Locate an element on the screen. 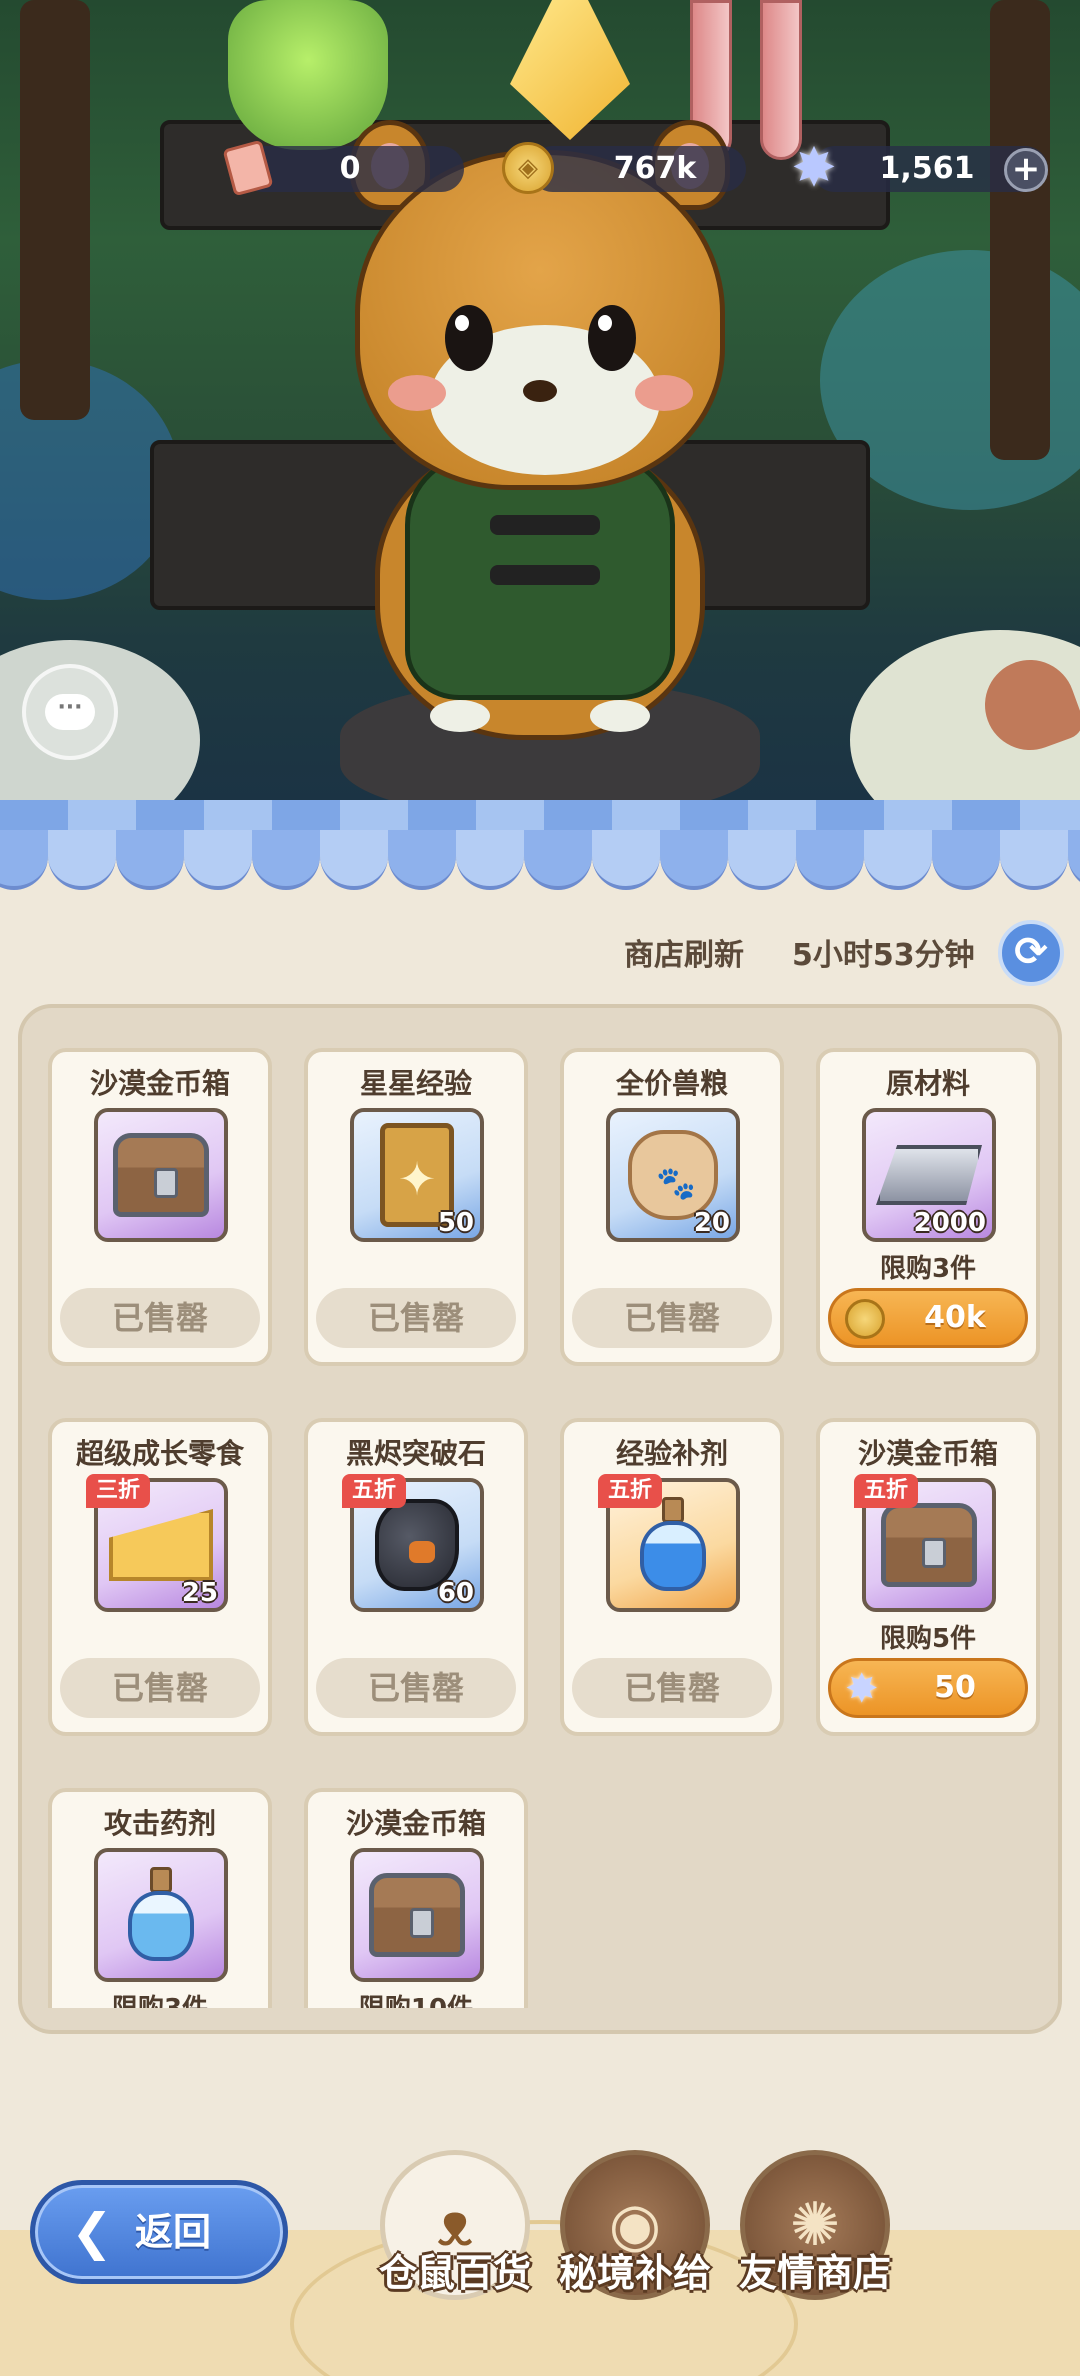 The width and height of the screenshot is (1080, 2376). purchase-limit: 限购5件 is located at coordinates (928, 1639).